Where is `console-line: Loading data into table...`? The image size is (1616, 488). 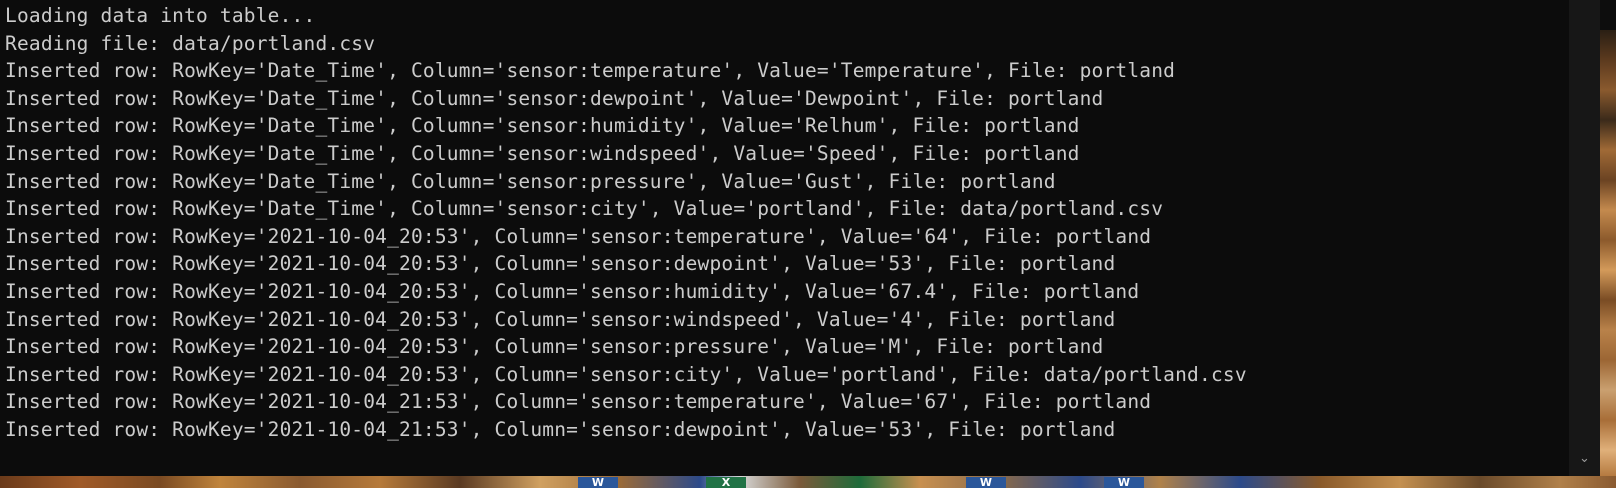 console-line: Loading data into table... is located at coordinates (160, 15).